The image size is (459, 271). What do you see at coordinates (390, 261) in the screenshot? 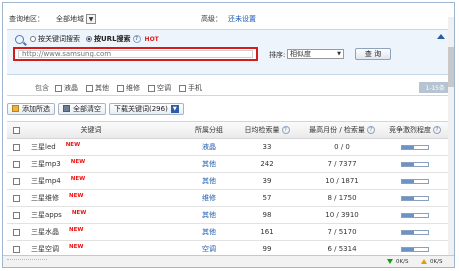
I see `download-arrow-icon` at bounding box center [390, 261].